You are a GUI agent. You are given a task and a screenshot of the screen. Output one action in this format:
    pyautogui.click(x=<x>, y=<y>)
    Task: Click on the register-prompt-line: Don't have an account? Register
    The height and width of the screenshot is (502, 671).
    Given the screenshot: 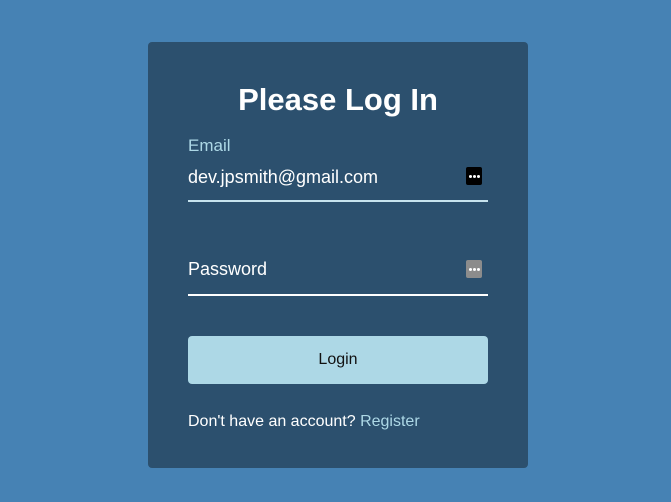 What is the action you would take?
    pyautogui.click(x=304, y=422)
    